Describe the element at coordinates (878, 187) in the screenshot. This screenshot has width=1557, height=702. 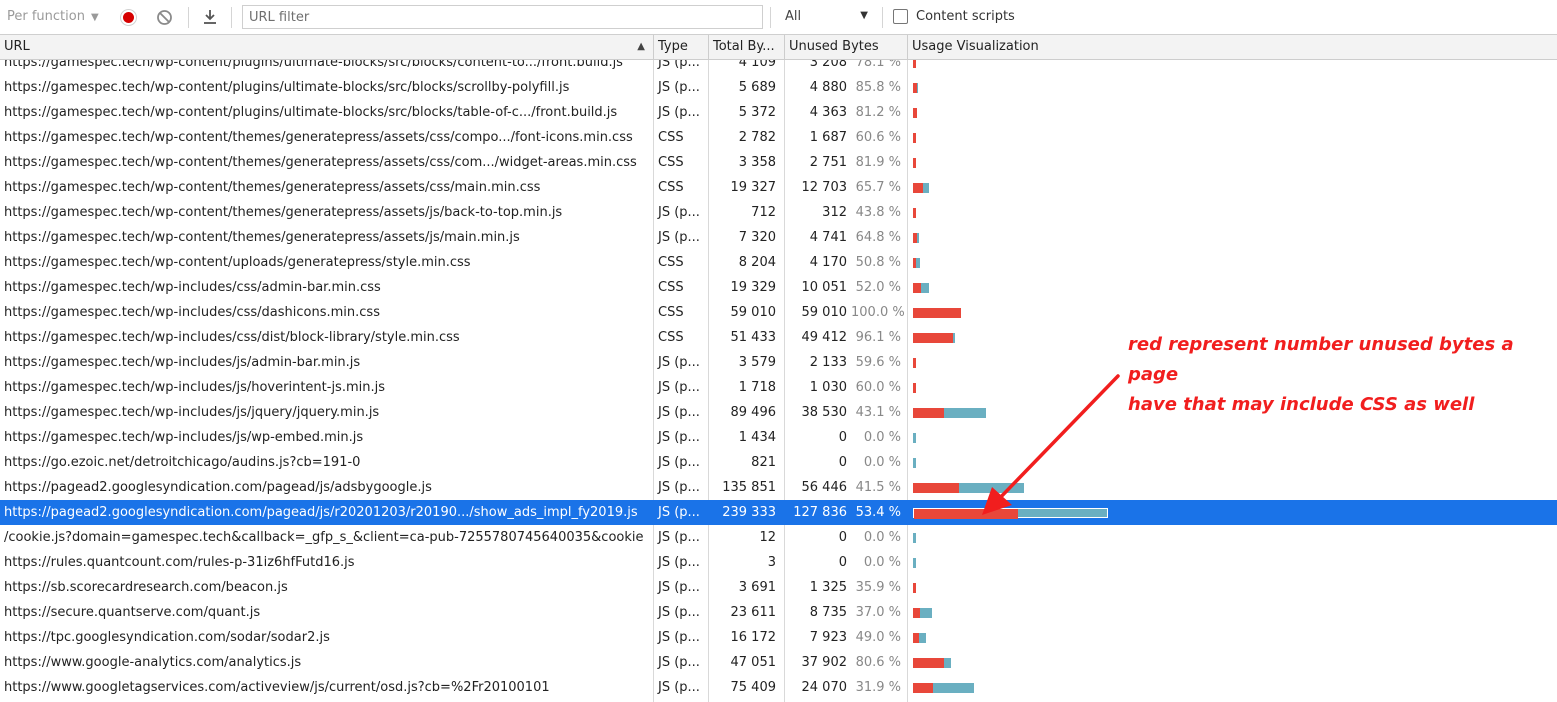
I see `row-unused-percent: 65.7 %` at that location.